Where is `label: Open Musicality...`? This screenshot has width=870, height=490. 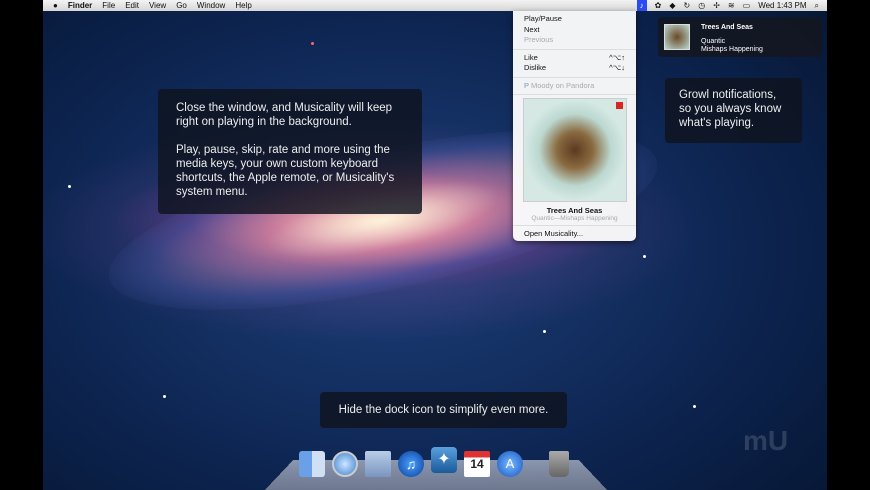 label: Open Musicality... is located at coordinates (554, 233).